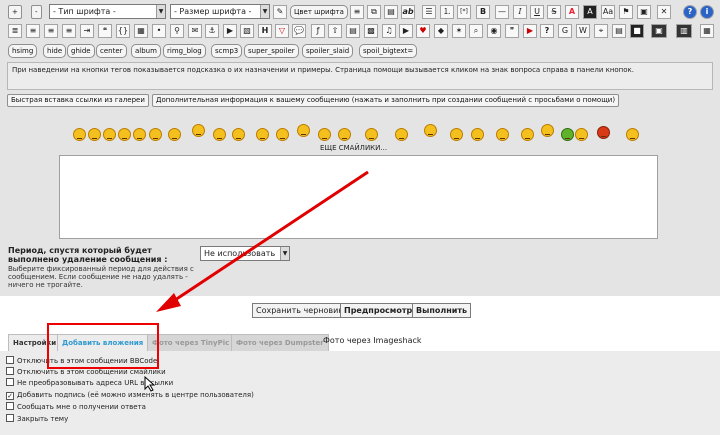 The image size is (720, 435). I want to click on tag-hsimg-button: hsimg, so click(23, 51).